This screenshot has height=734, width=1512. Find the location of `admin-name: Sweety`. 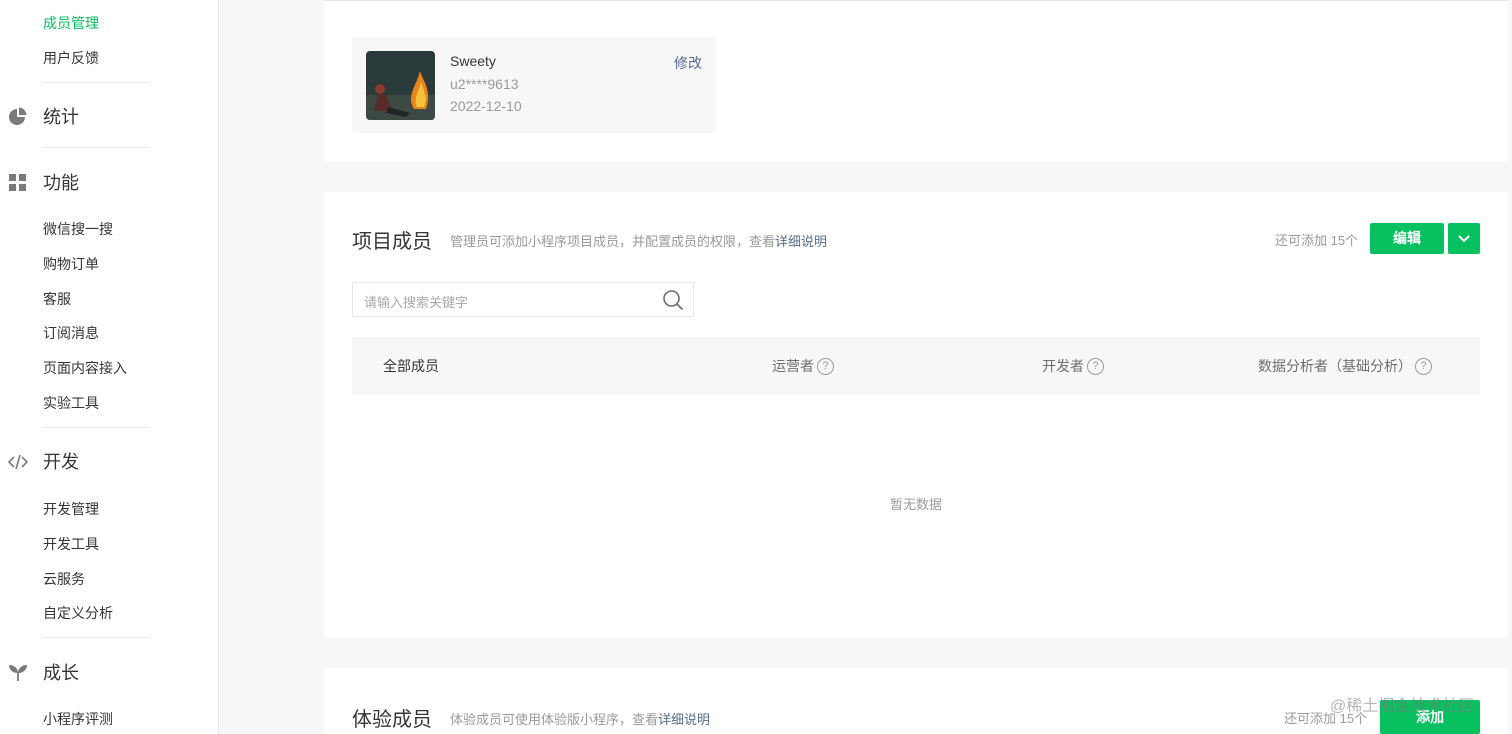

admin-name: Sweety is located at coordinates (473, 61).